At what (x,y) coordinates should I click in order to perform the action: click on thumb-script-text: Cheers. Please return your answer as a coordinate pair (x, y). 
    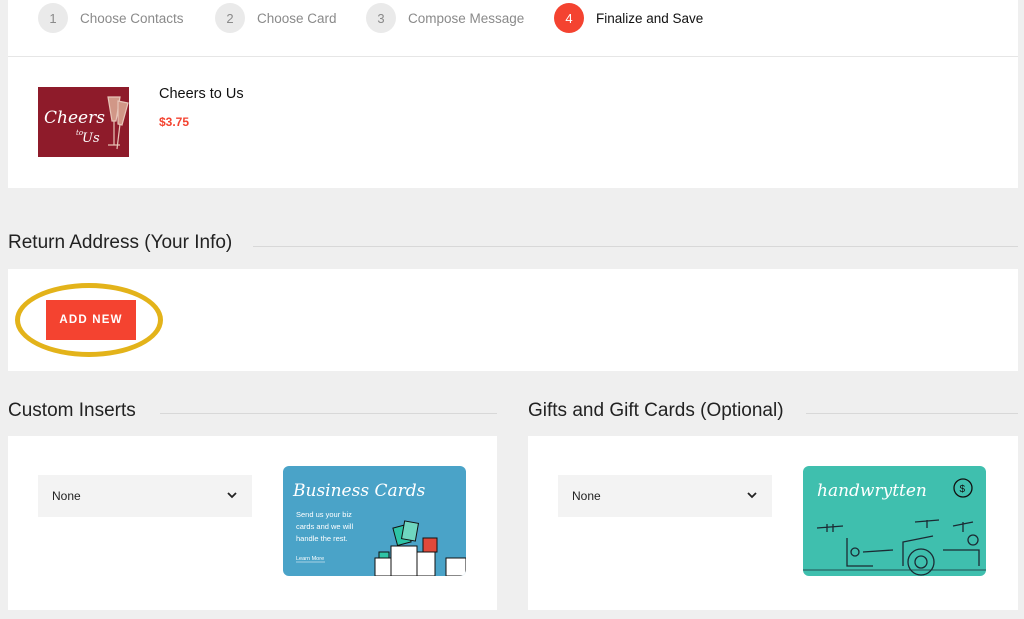
    Looking at the image, I should click on (74, 118).